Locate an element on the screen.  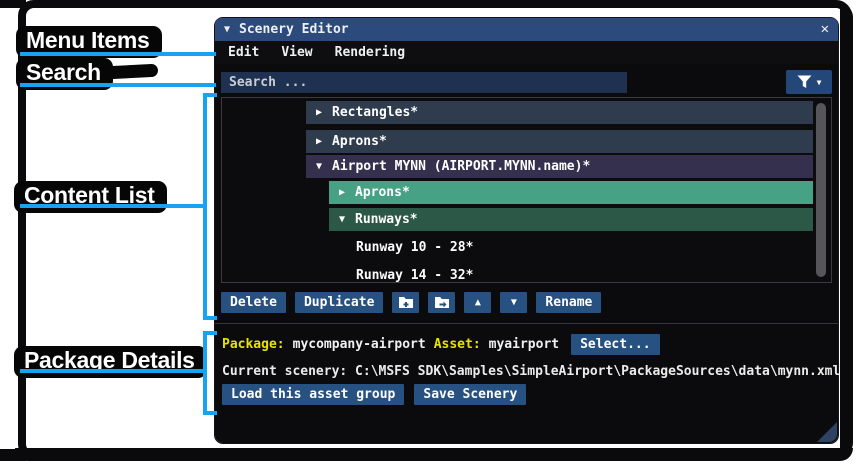
title-bar: ▼ Scenery Editor ✕ is located at coordinates (526, 29).